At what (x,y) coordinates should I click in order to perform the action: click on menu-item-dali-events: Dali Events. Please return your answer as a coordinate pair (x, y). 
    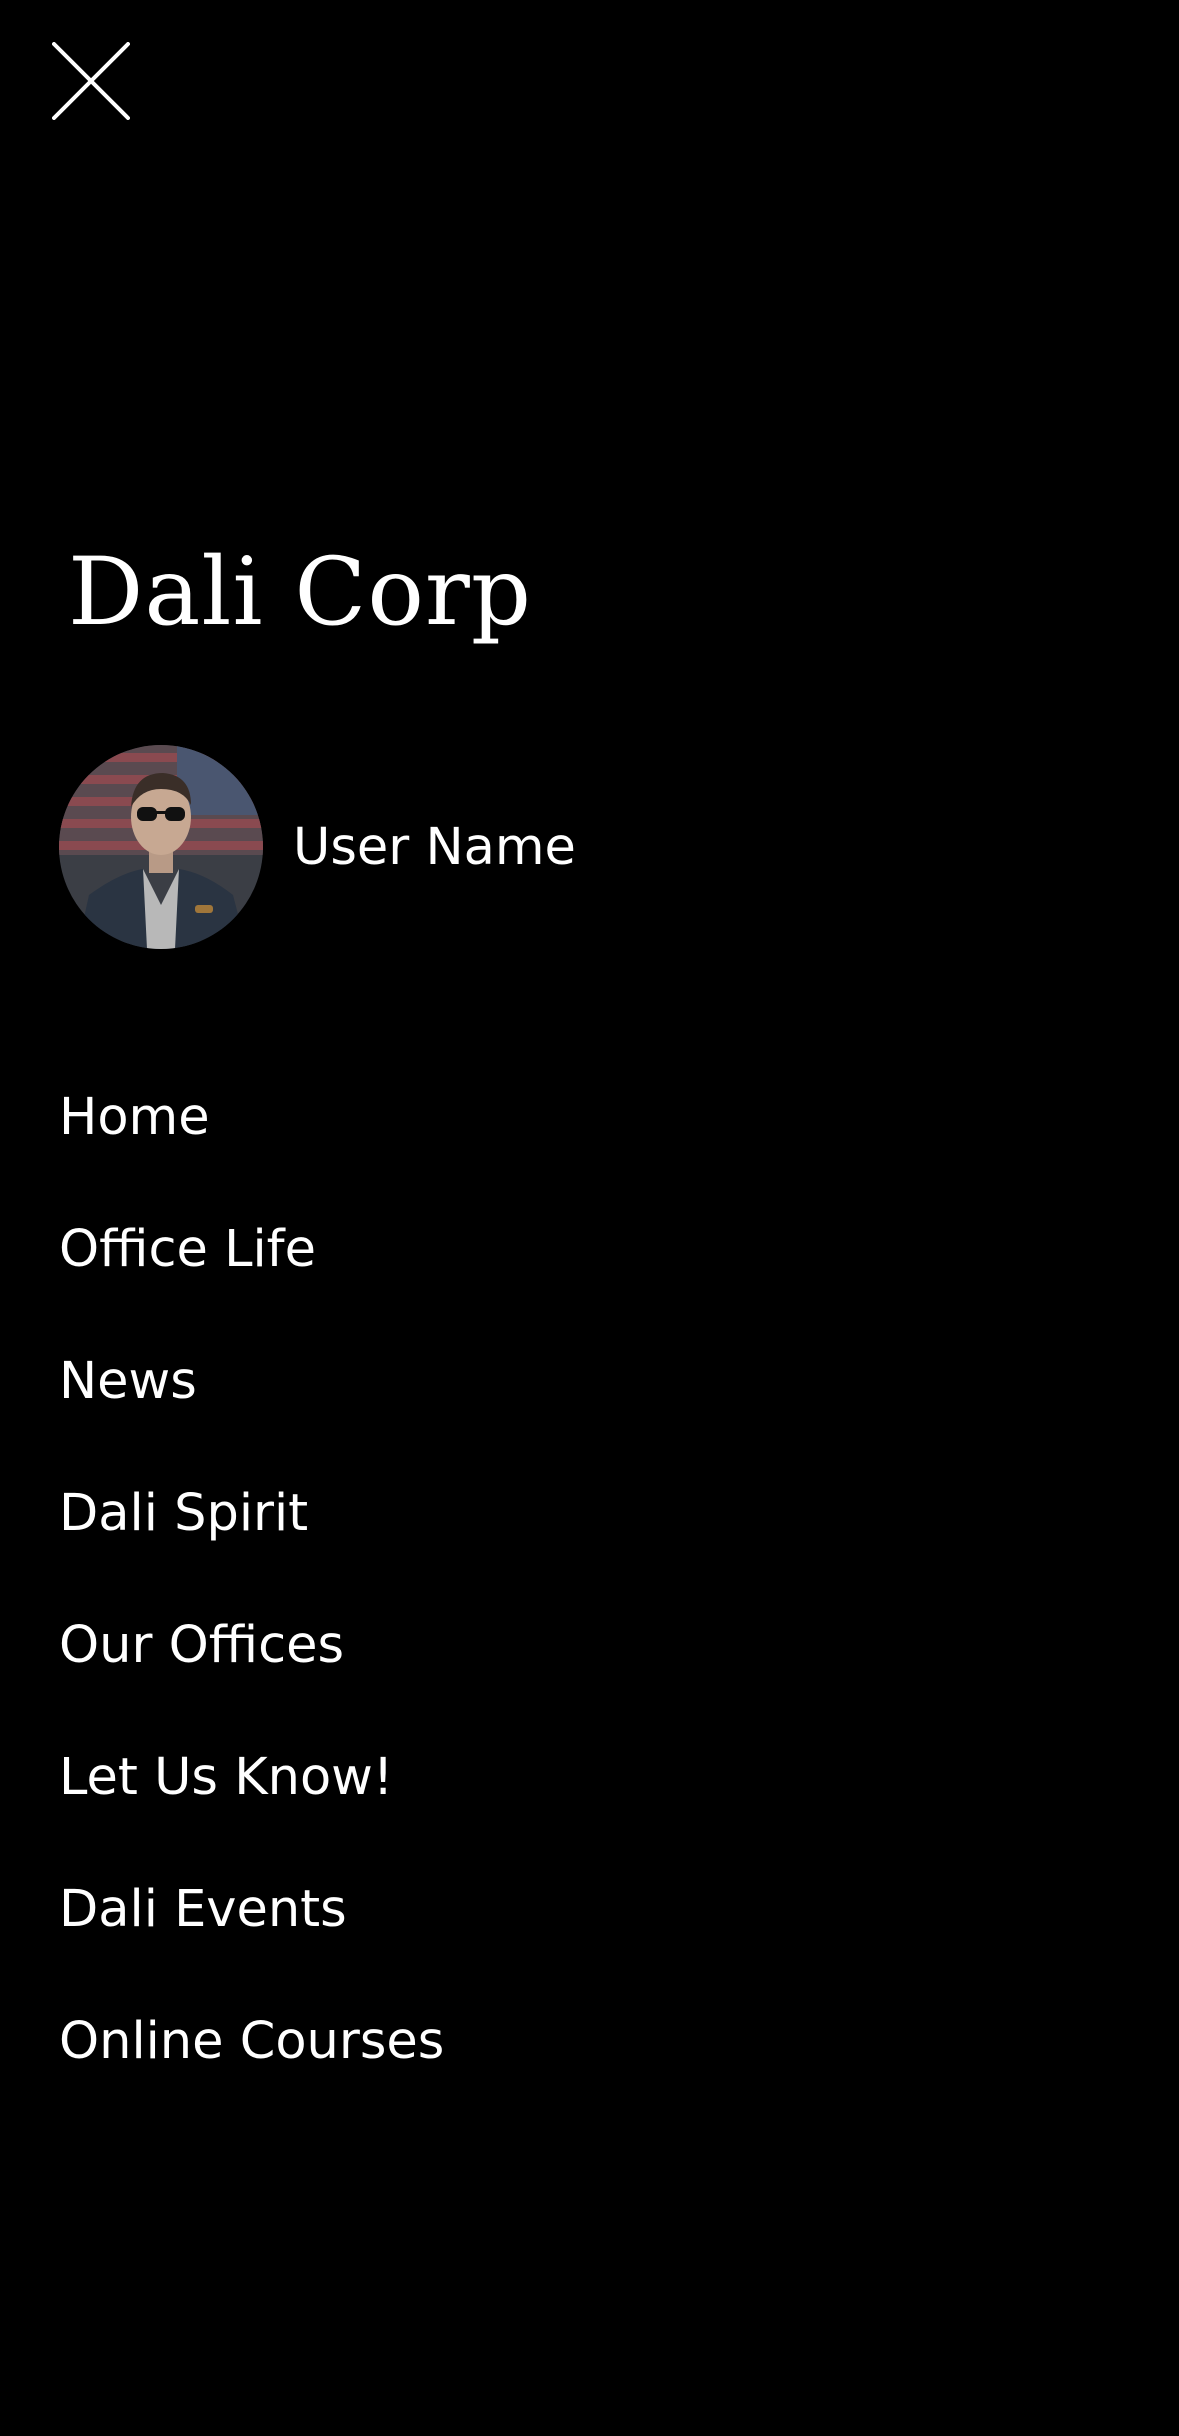
    Looking at the image, I should click on (251, 1910).